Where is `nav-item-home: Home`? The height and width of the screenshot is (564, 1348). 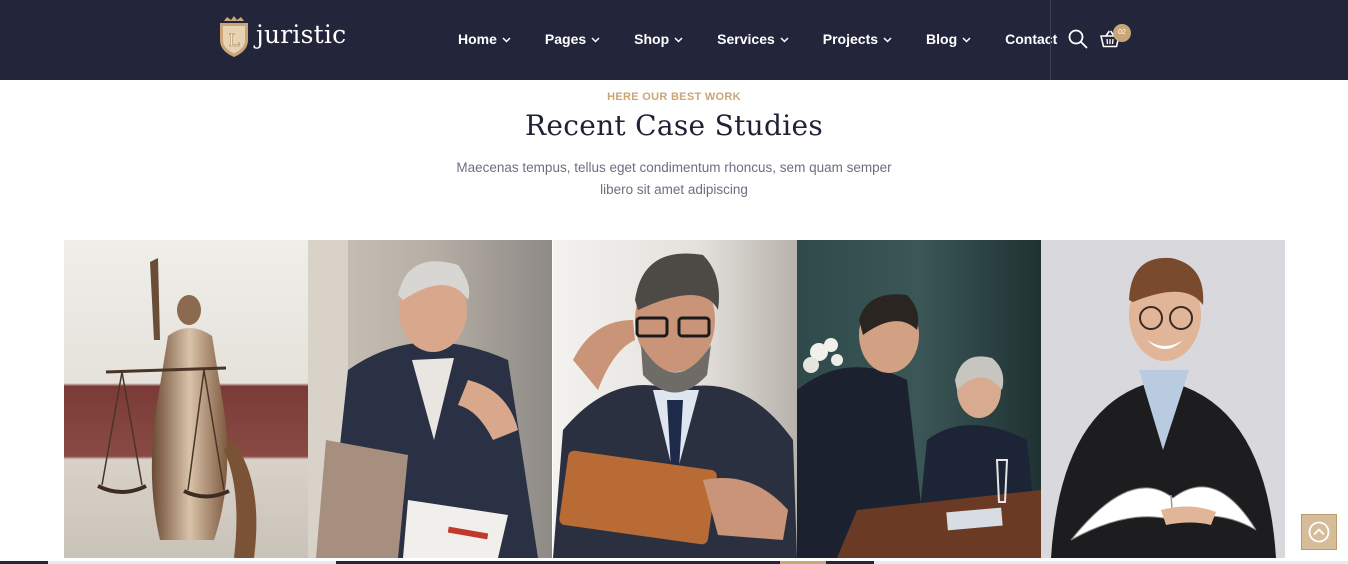 nav-item-home: Home is located at coordinates (484, 39).